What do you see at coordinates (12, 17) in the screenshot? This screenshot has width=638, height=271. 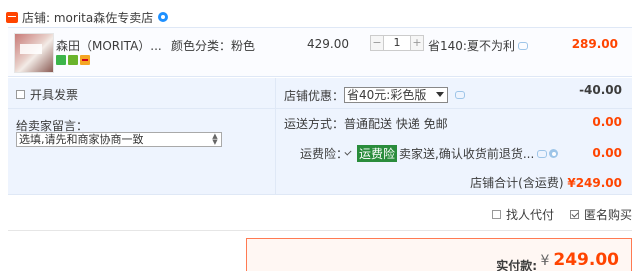 I see `shop-icon` at bounding box center [12, 17].